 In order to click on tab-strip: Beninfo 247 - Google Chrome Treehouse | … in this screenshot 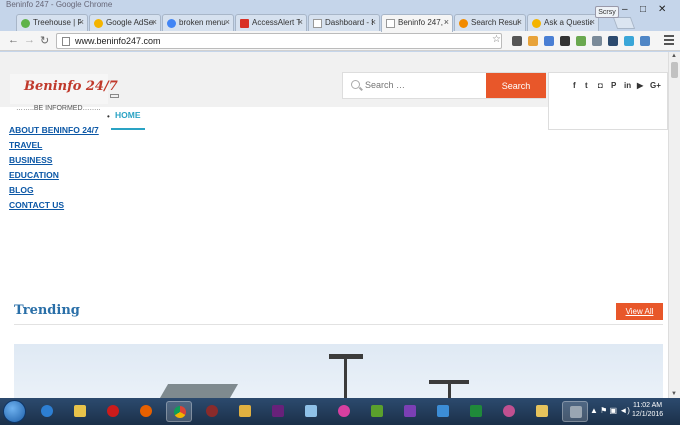, I will do `click(340, 16)`.